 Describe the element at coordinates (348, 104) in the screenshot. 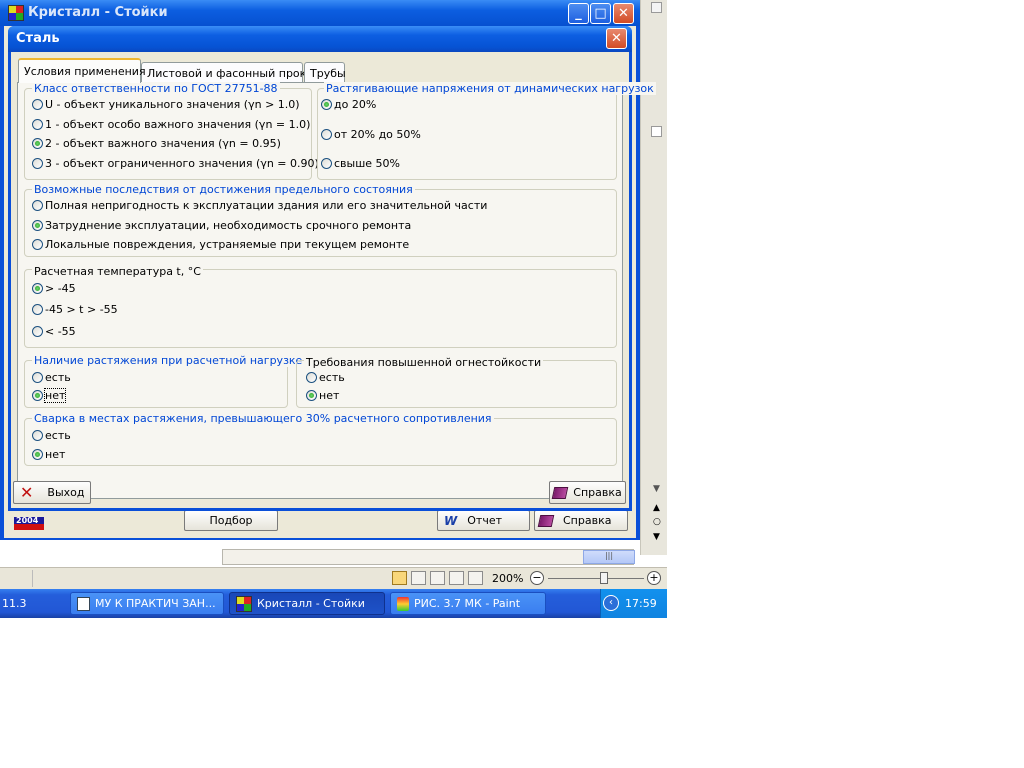

I see `radio-tensile-up-to-20: до 20%` at that location.